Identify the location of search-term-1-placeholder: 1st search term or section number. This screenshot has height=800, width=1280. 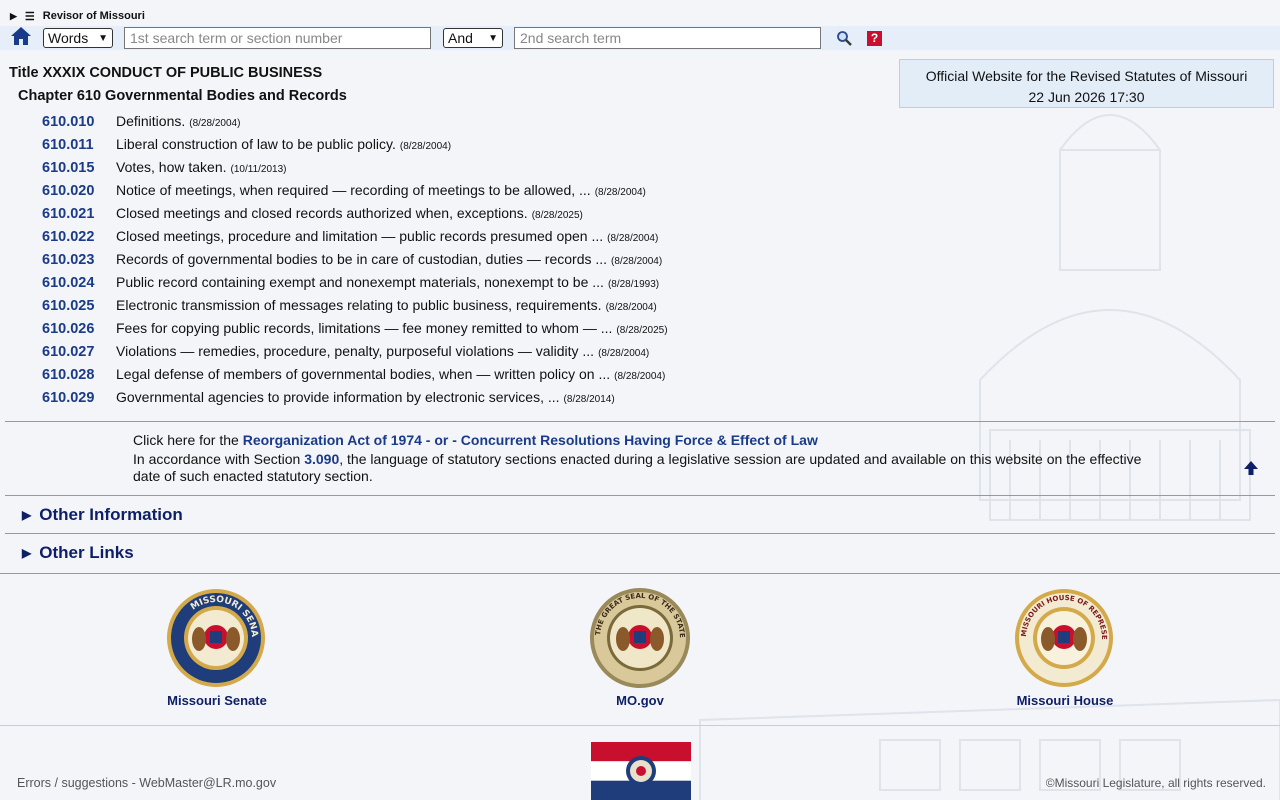
(236, 38).